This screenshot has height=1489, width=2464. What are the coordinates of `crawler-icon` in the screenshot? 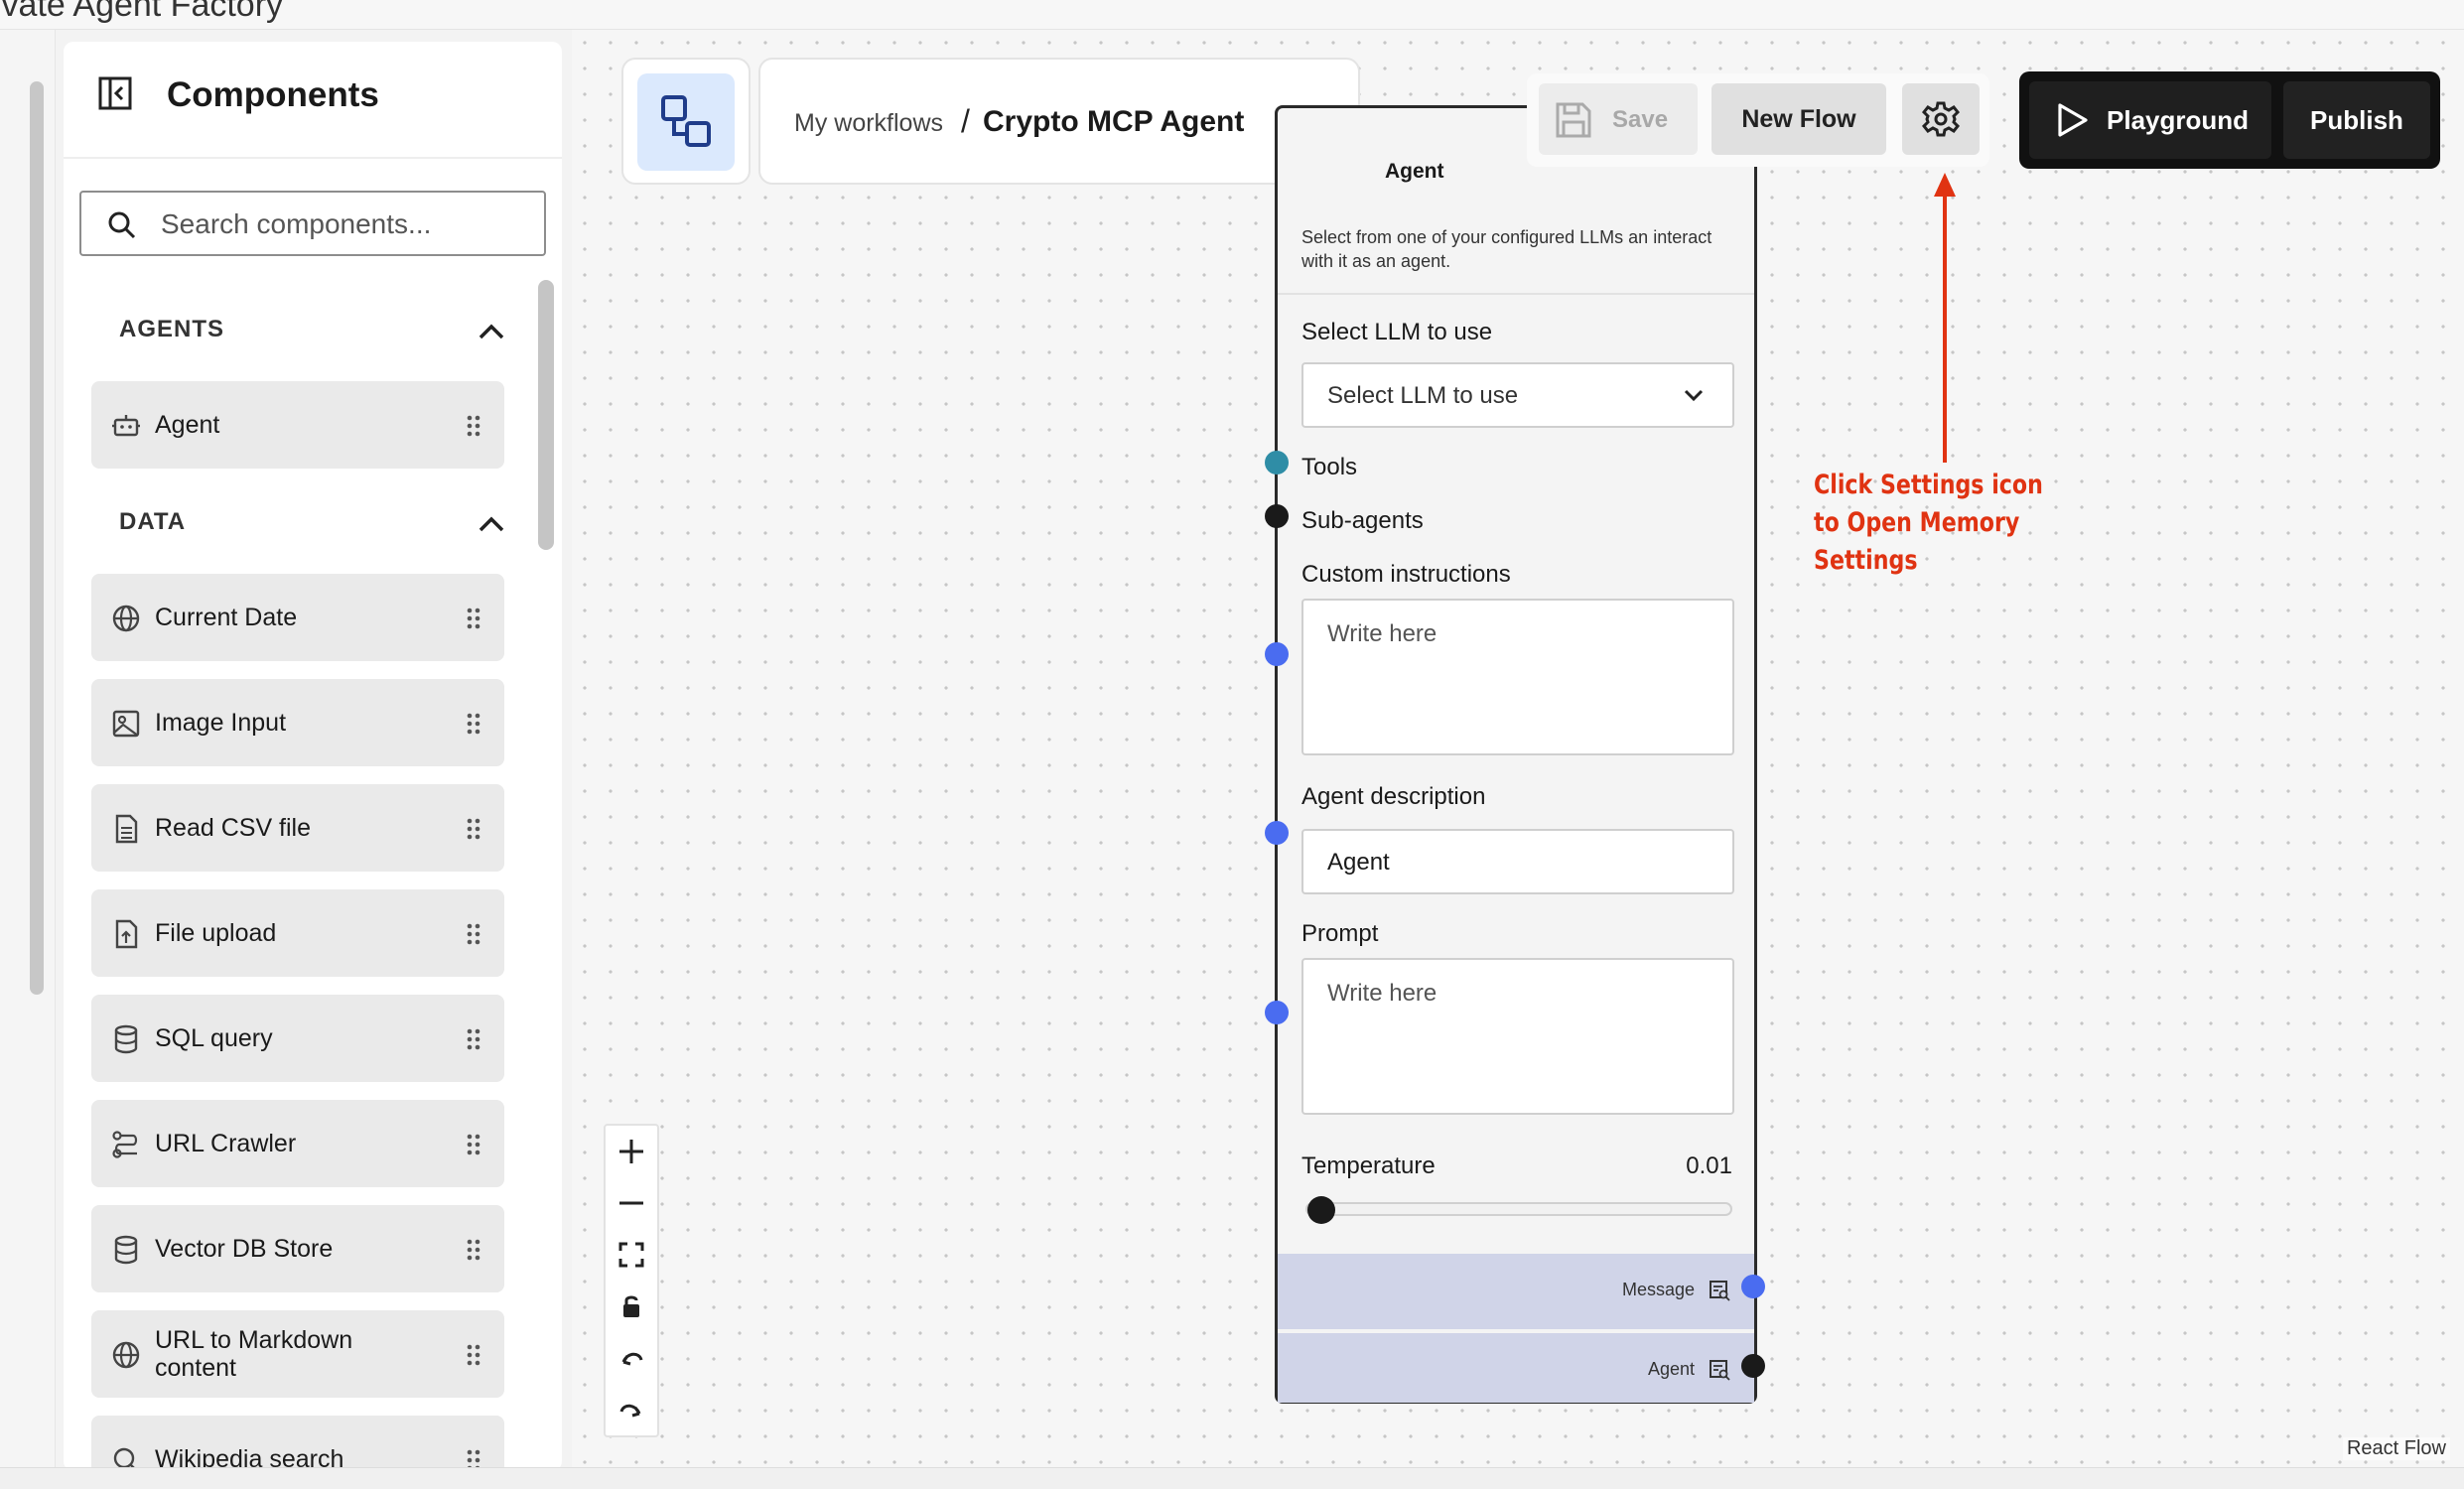 It's located at (125, 1145).